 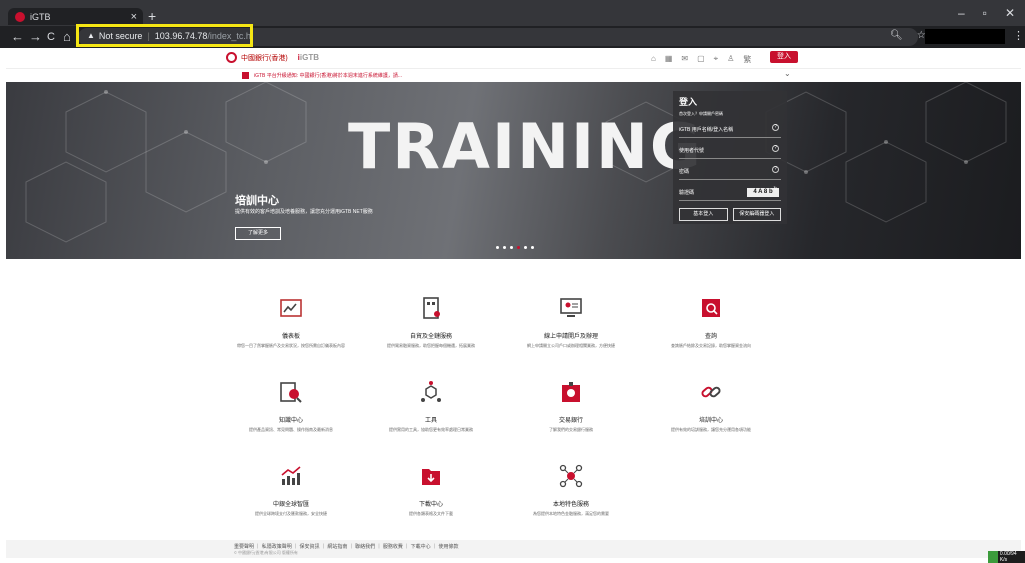 I want to click on refresh-icon: ↻, so click(x=775, y=190).